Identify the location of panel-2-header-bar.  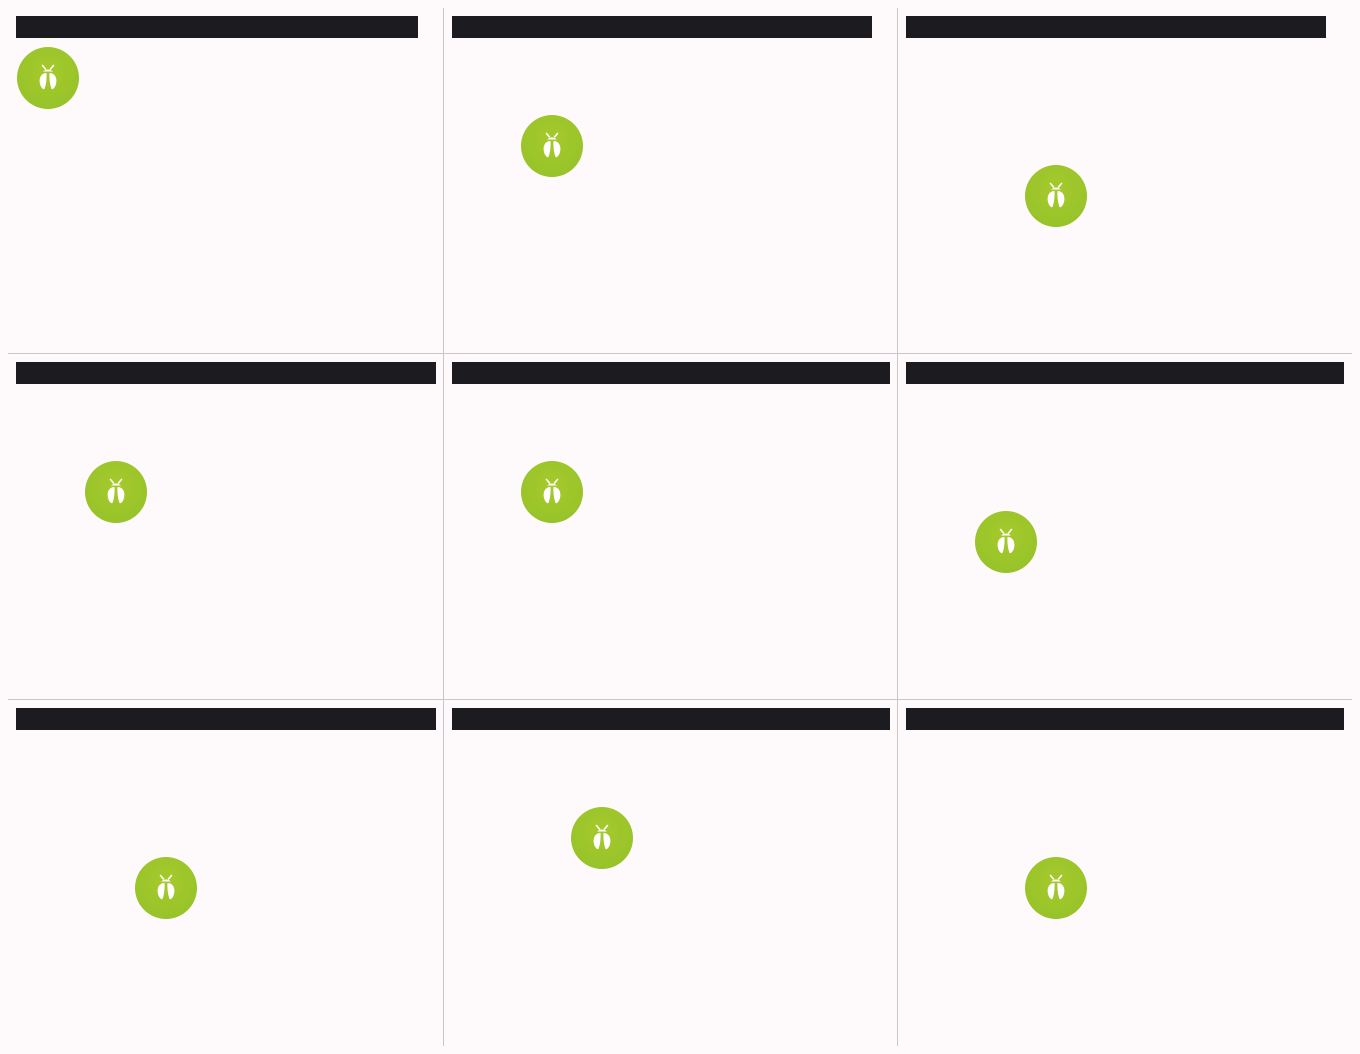
(662, 27).